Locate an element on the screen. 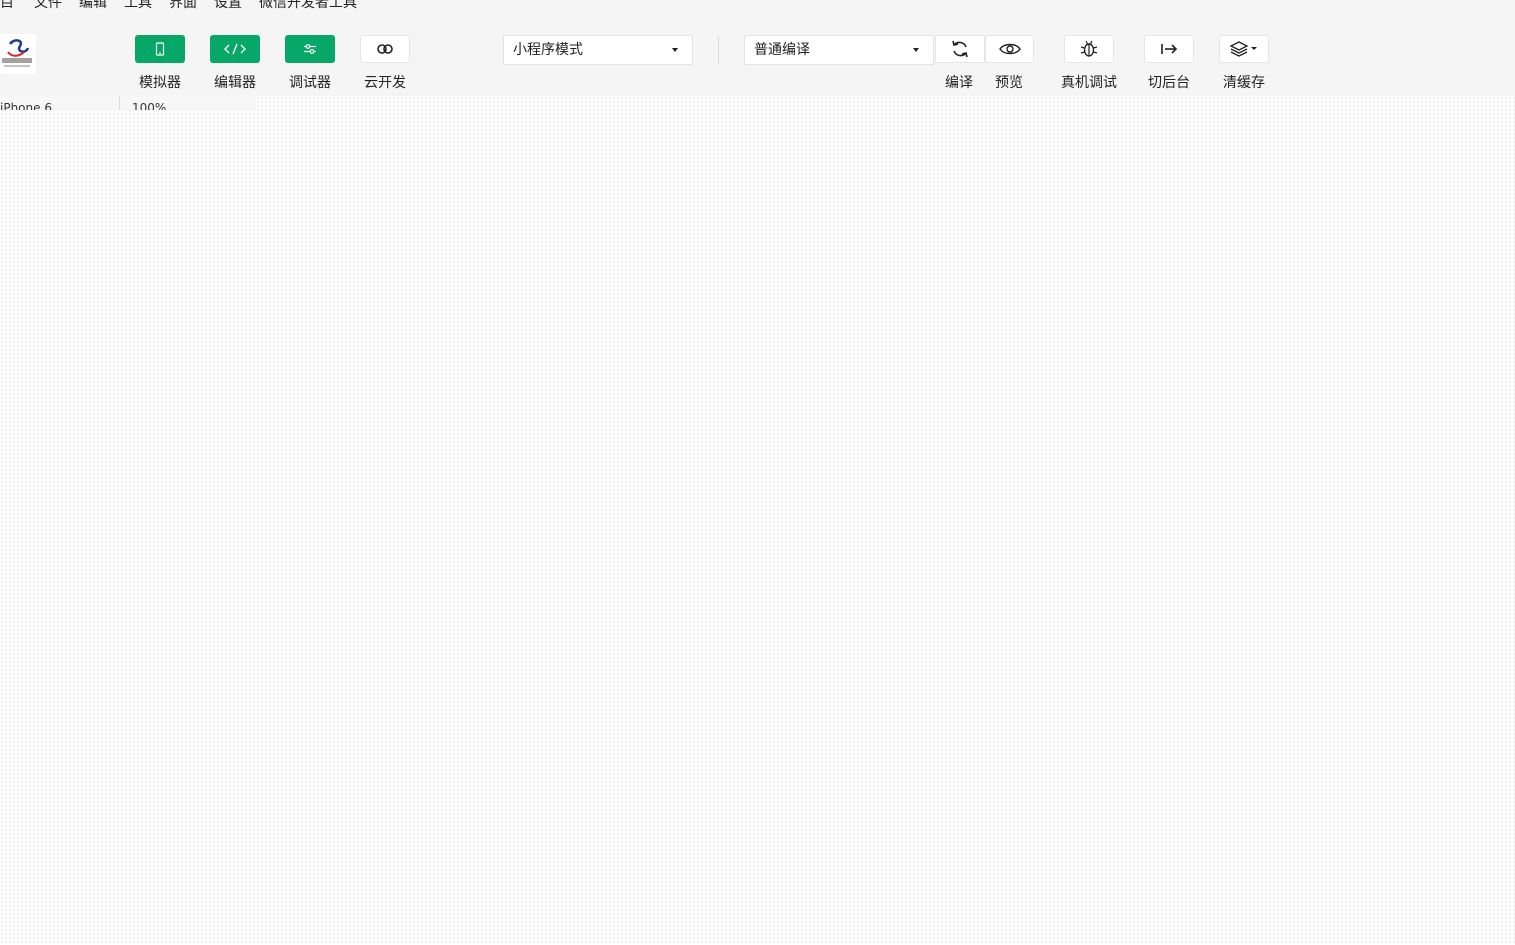 The width and height of the screenshot is (1515, 945). simulator-toggle-button is located at coordinates (160, 49).